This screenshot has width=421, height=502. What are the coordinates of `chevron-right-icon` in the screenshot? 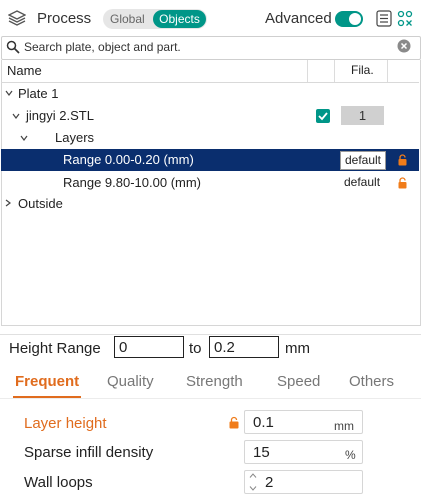 It's located at (8, 203).